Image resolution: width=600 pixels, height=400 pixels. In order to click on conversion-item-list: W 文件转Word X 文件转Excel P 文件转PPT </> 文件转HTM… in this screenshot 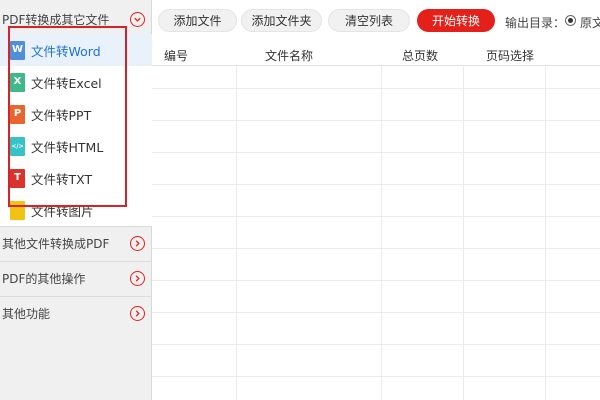, I will do `click(76, 130)`.